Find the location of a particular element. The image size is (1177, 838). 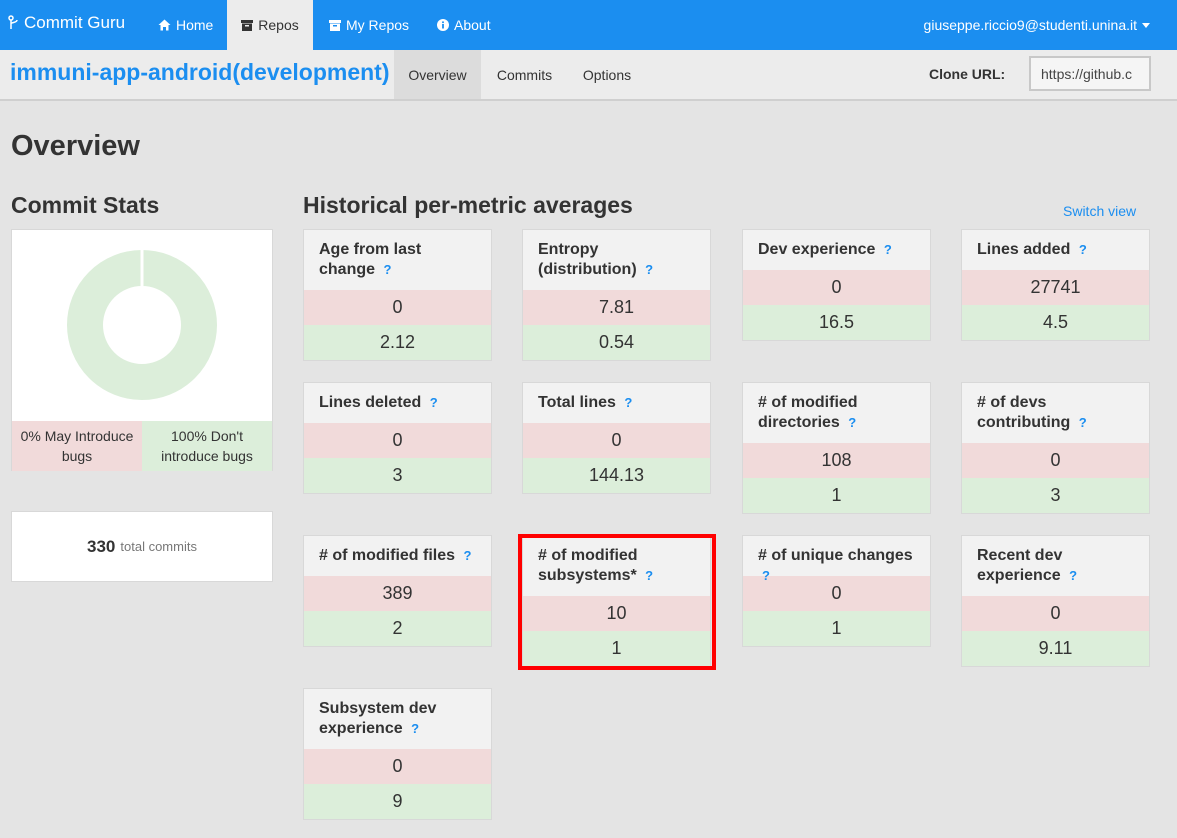

metric-card: # of modified files ? 389 2 is located at coordinates (397, 591).